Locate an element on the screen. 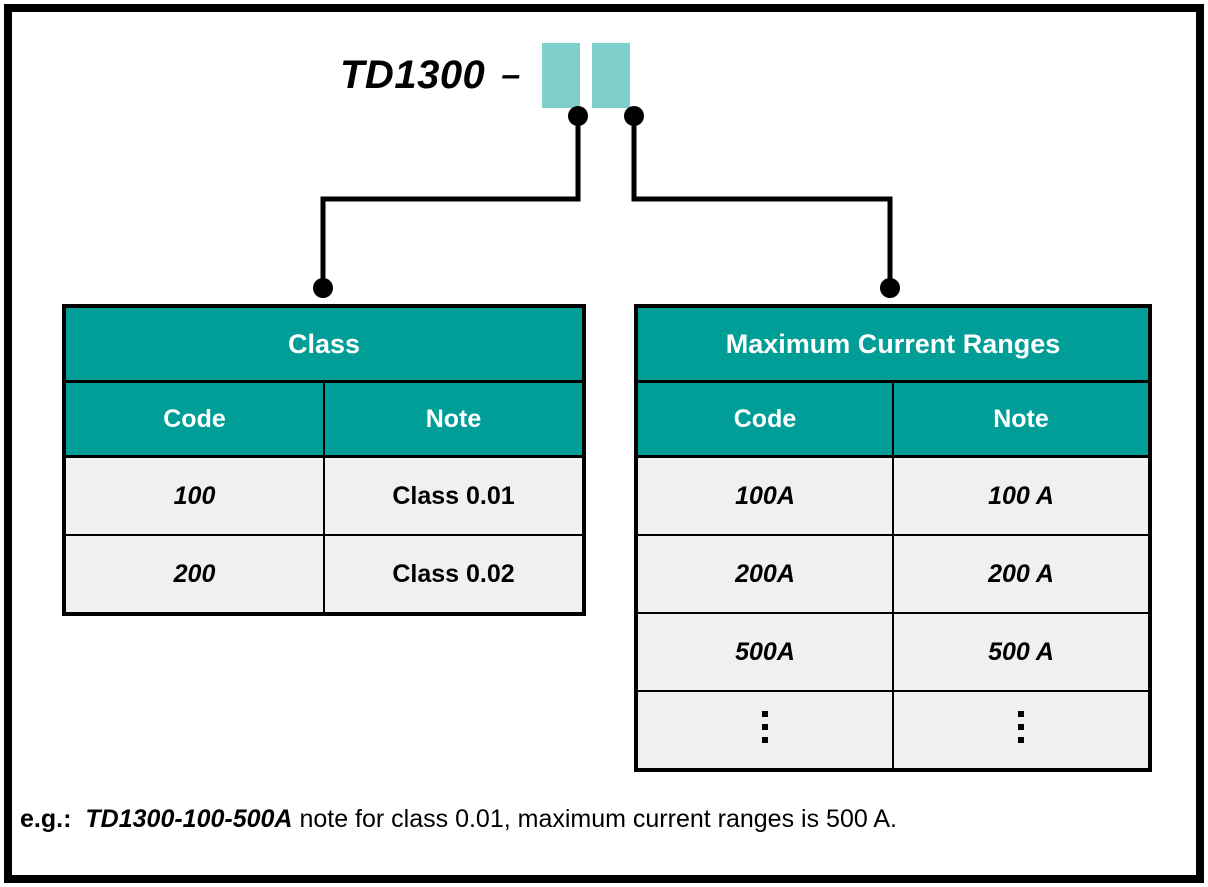 The width and height of the screenshot is (1208, 887). model-name-label: TD1300 is located at coordinates (413, 75).